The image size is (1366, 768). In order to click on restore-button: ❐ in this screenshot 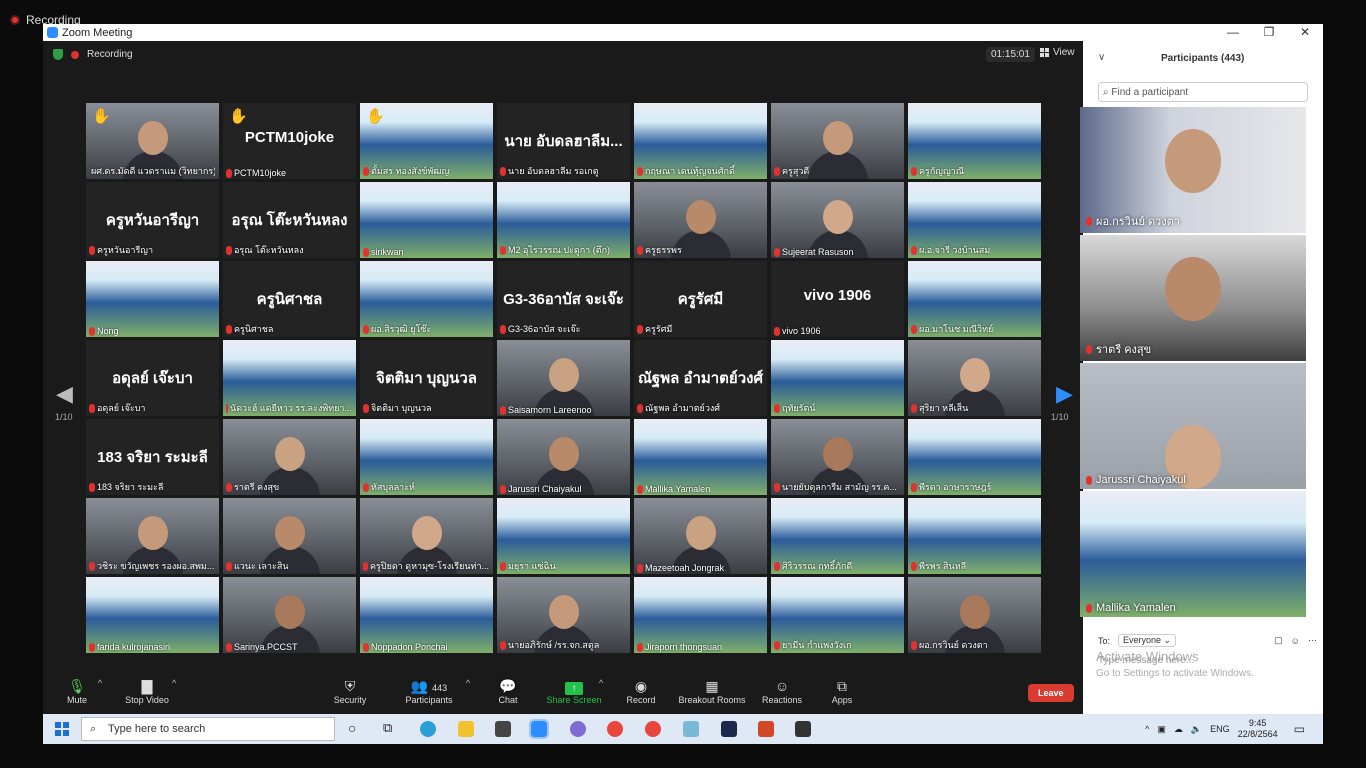, I will do `click(1269, 32)`.